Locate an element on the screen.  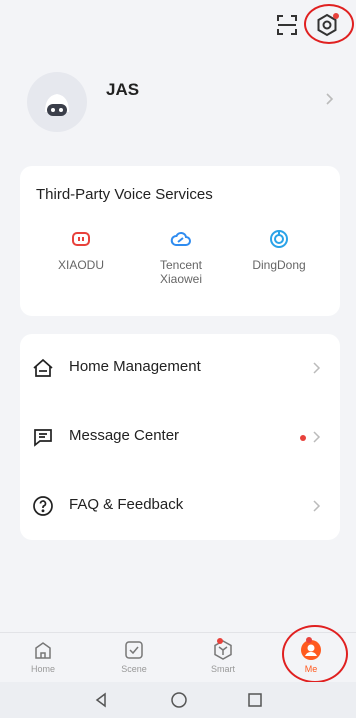
service-dingdong: DingDong is located at coordinates (279, 250).